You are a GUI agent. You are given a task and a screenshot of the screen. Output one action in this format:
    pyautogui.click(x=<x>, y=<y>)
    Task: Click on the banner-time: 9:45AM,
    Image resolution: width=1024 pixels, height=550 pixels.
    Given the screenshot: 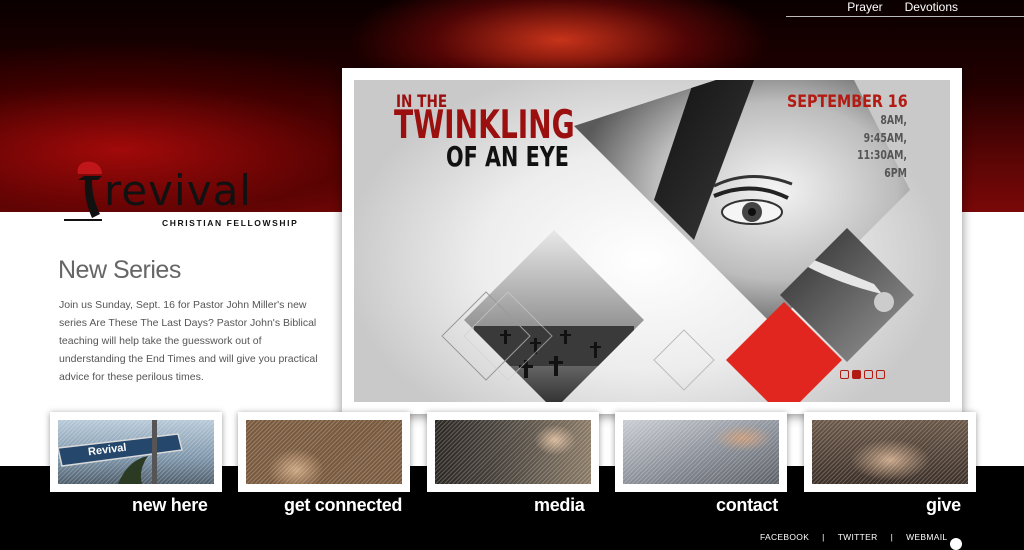 What is the action you would take?
    pyautogui.click(x=885, y=137)
    